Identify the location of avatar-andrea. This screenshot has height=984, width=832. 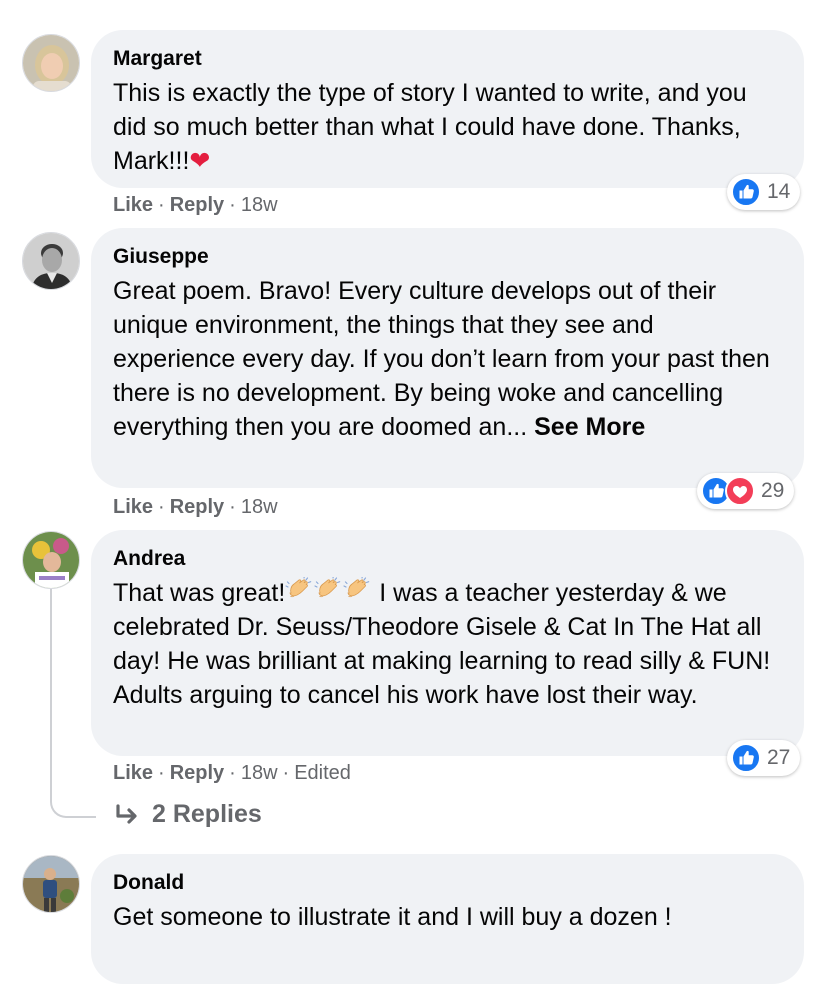
(51, 560).